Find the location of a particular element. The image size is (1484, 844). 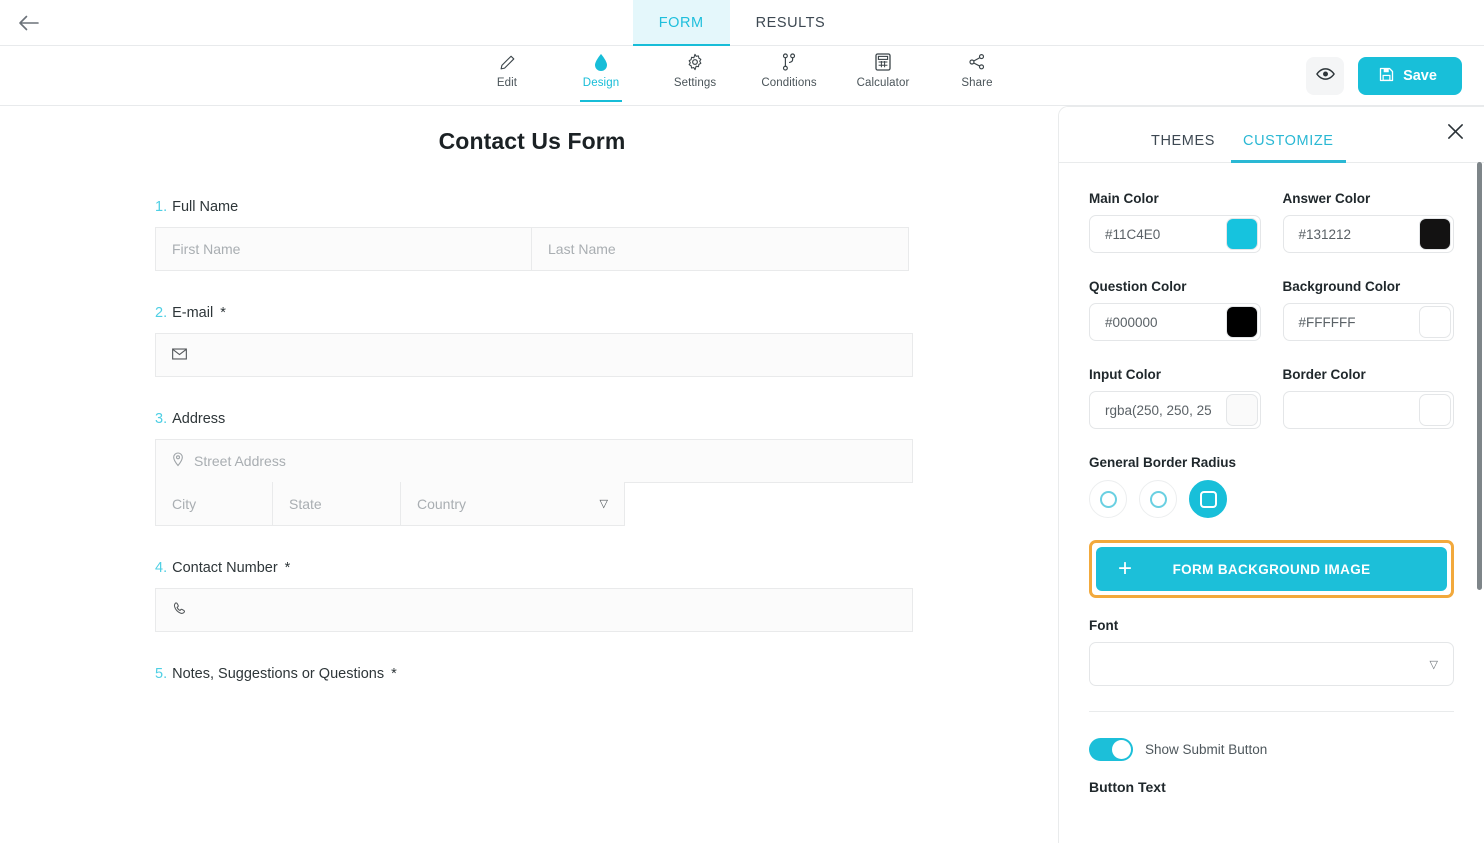

input-color-label: Input Color is located at coordinates (1125, 374).